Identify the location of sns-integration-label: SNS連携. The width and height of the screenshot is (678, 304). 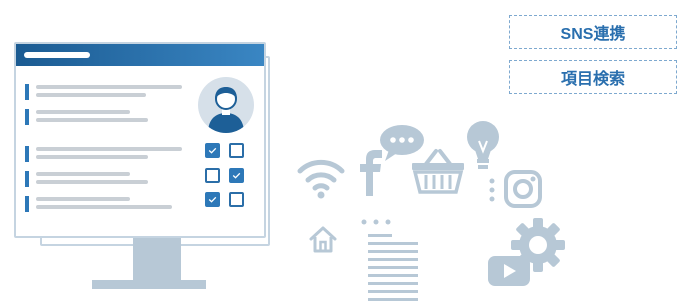
(593, 34).